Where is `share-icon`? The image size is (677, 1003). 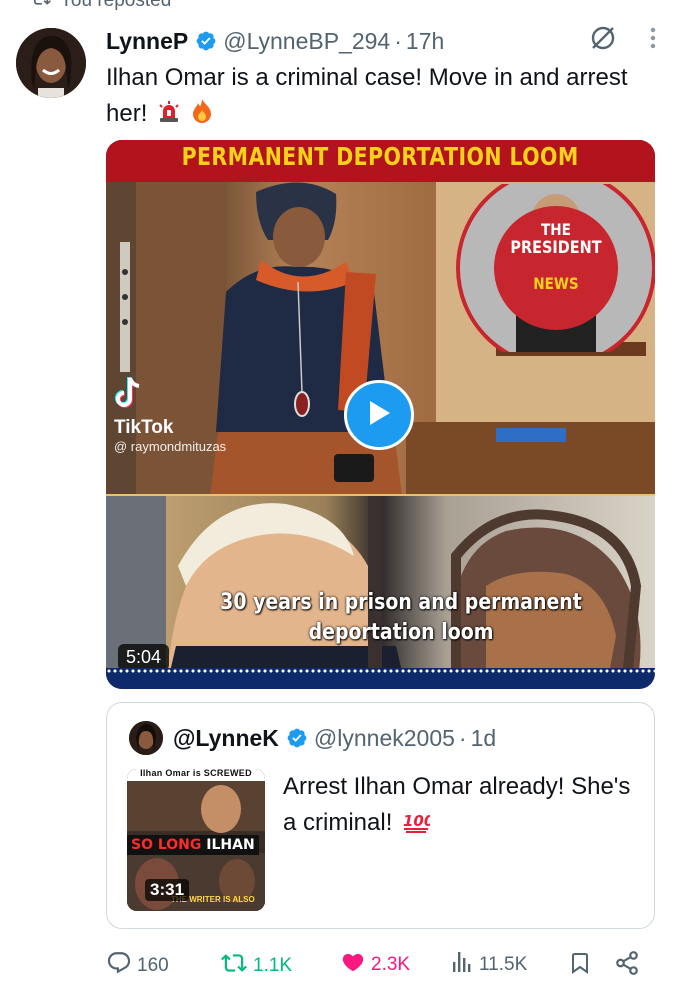 share-icon is located at coordinates (627, 966).